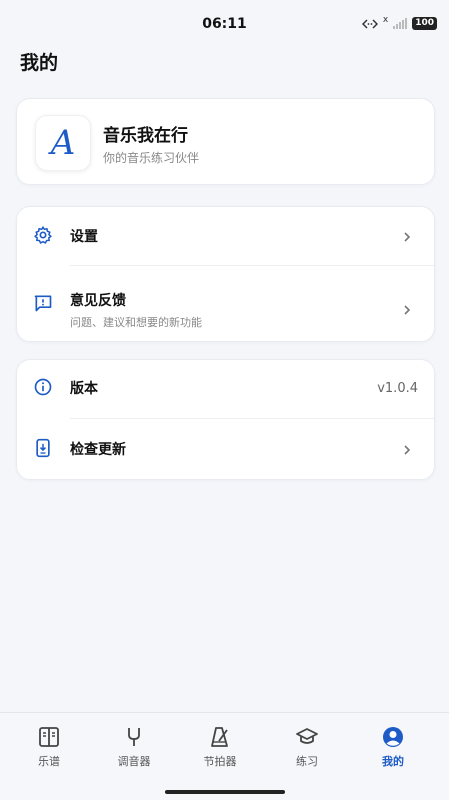 Image resolution: width=449 pixels, height=800 pixels. I want to click on feedback-icon, so click(43, 303).